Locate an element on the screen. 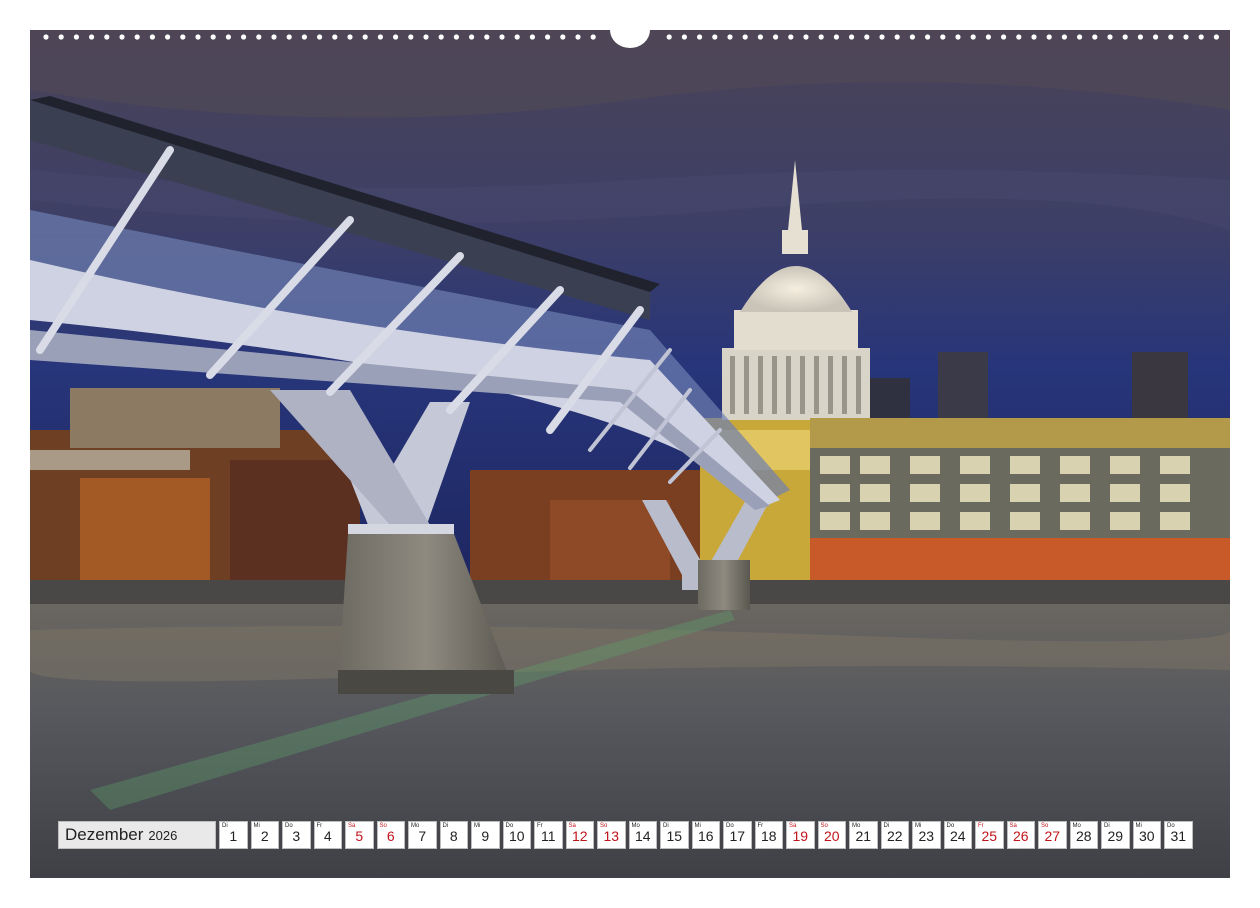 This screenshot has width=1260, height=908. day-cell: Do 17 is located at coordinates (737, 835).